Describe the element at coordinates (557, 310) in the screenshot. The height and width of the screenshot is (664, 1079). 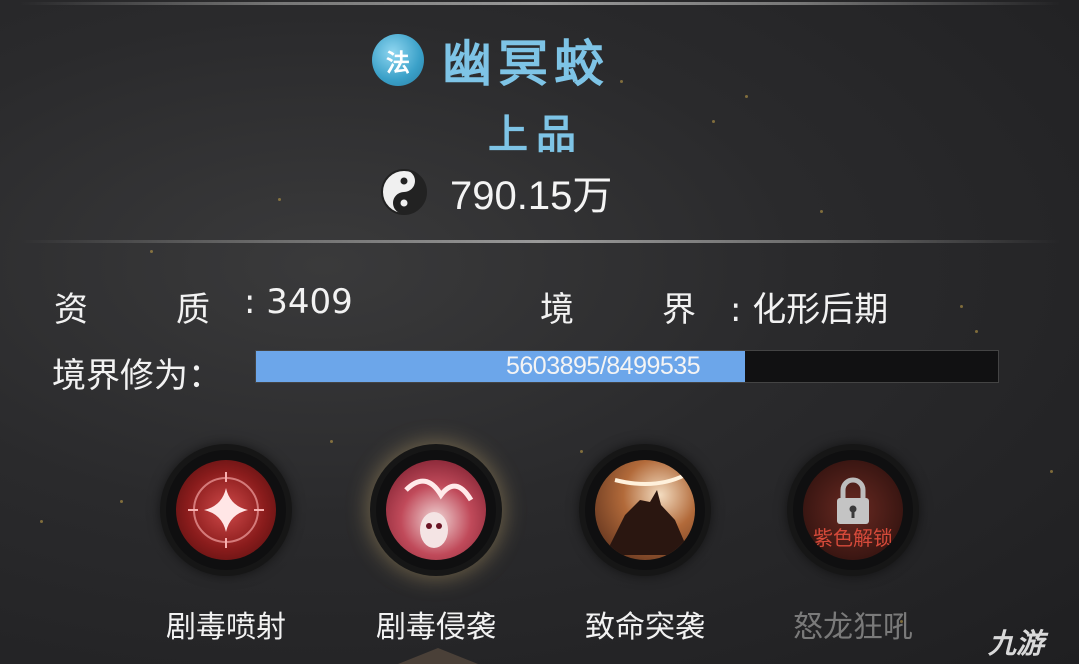
I see `realm-label-1: 境` at that location.